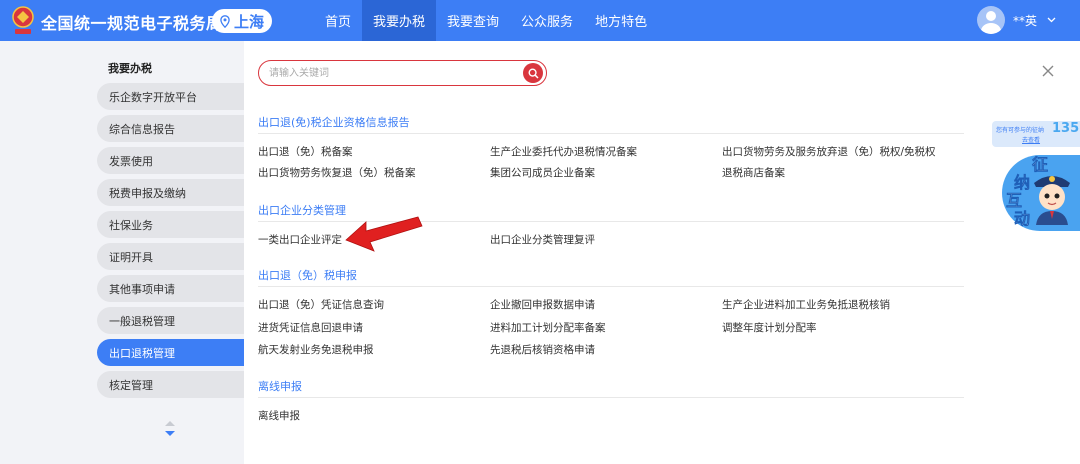 The image size is (1080, 464). I want to click on annotation-arrow-icon, so click(384, 234).